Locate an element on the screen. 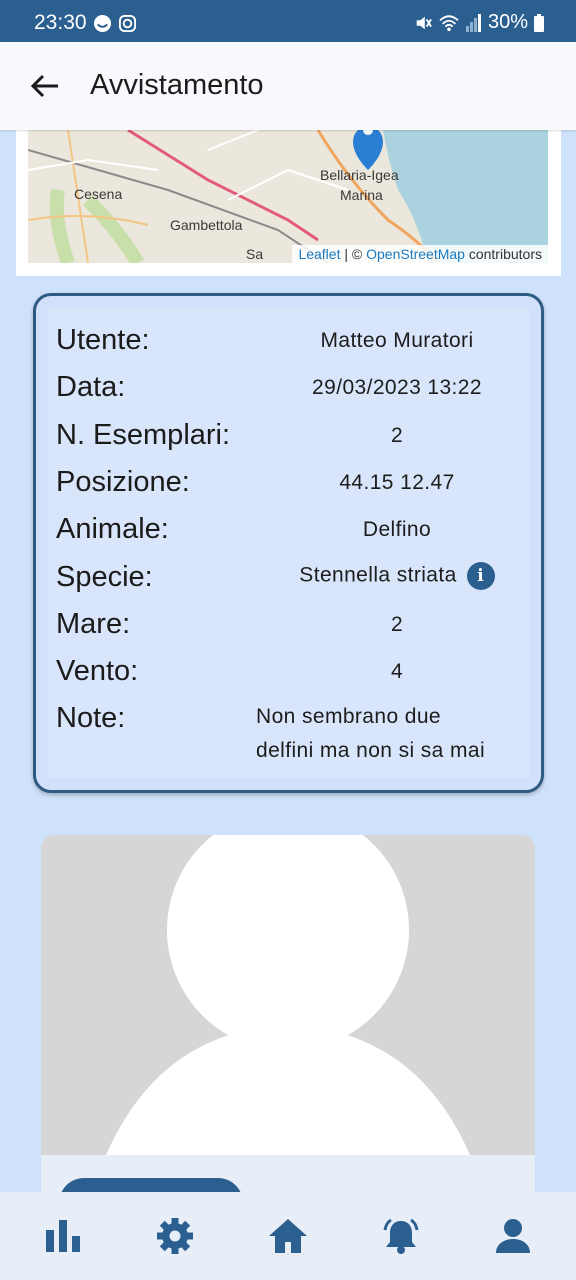 The width and height of the screenshot is (576, 1280). sea-value: 2 is located at coordinates (397, 624).